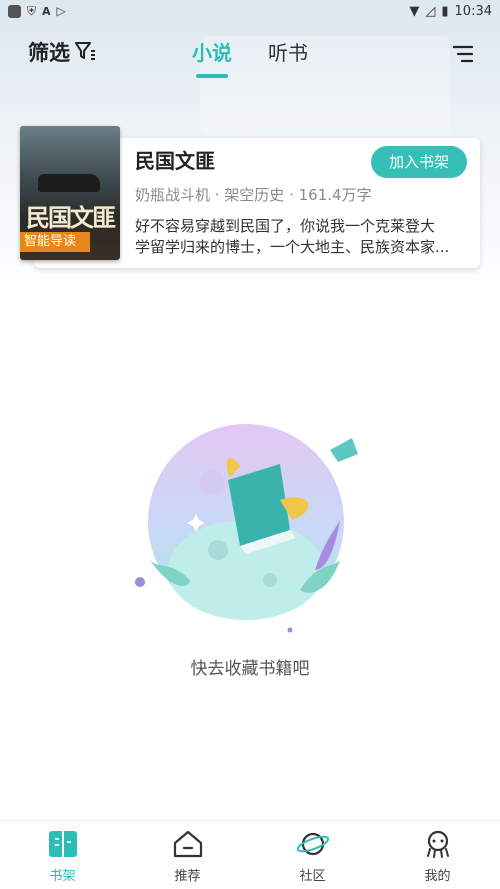 This screenshot has width=500, height=889. Describe the element at coordinates (71, 217) in the screenshot. I see `cover-title: 民国文匪` at that location.